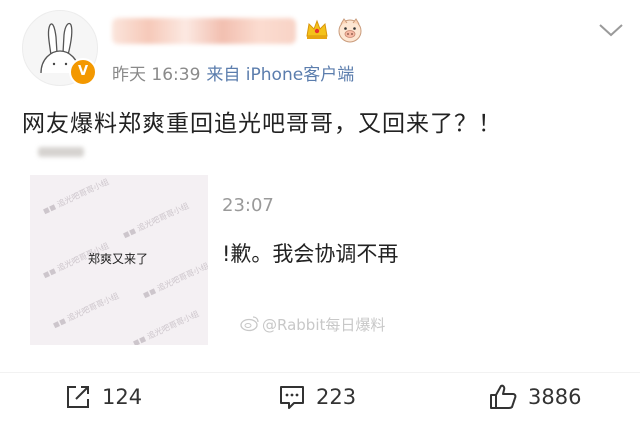  What do you see at coordinates (317, 29) in the screenshot?
I see `crown-icon` at bounding box center [317, 29].